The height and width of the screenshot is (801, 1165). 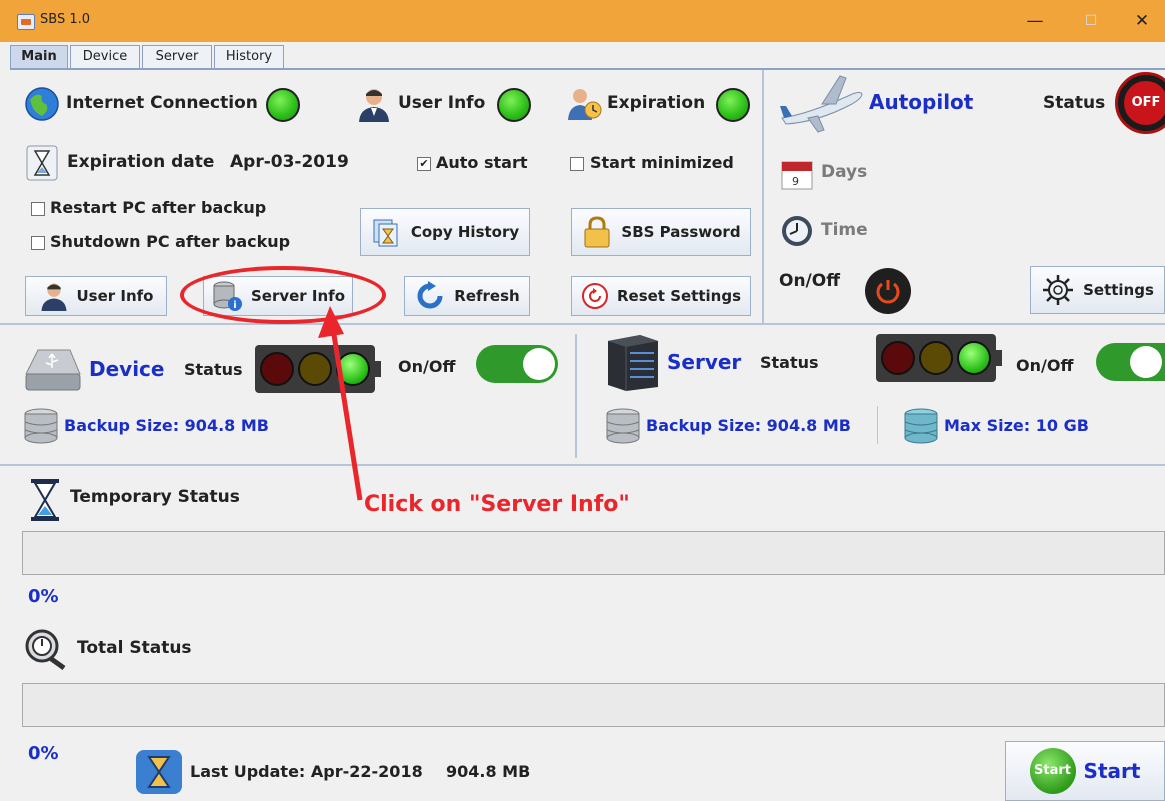 What do you see at coordinates (704, 362) in the screenshot?
I see `server-title: Server` at bounding box center [704, 362].